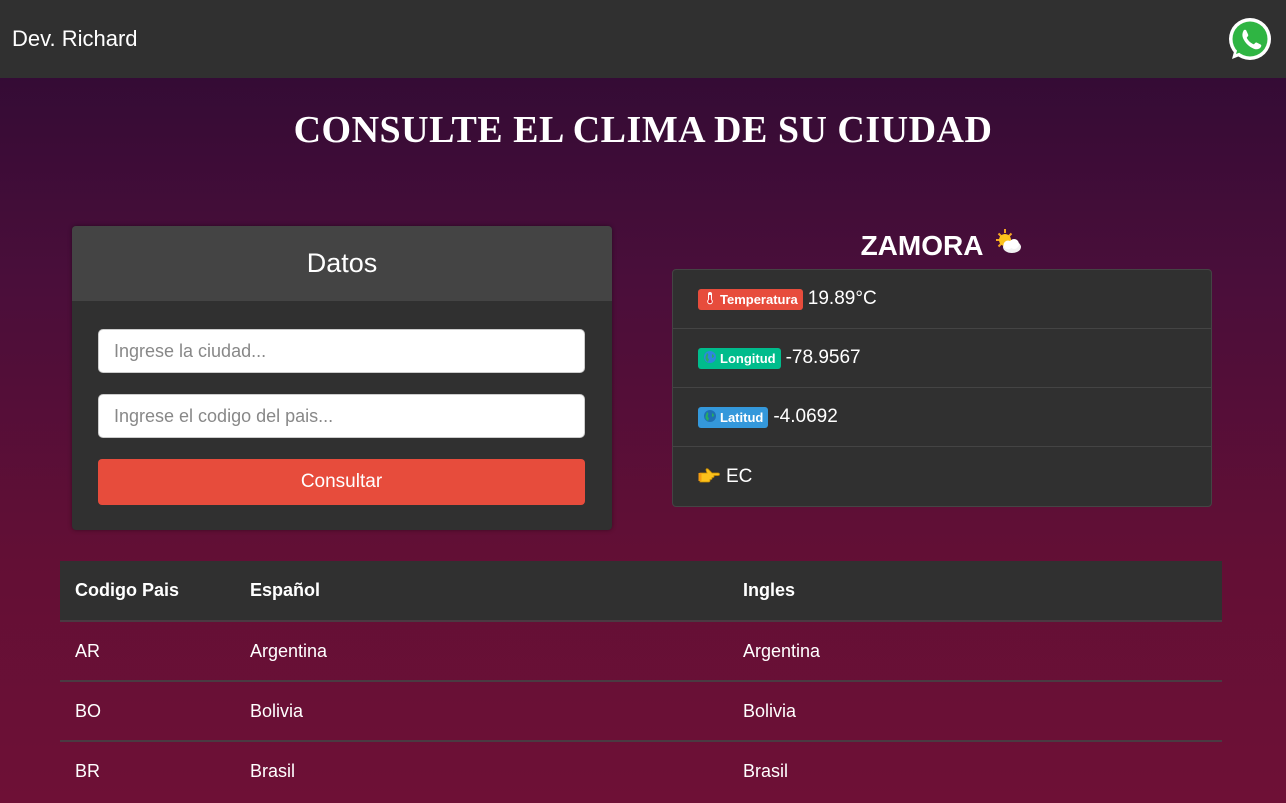 The image size is (1286, 803). I want to click on temperature-value: 19.89°C, so click(842, 298).